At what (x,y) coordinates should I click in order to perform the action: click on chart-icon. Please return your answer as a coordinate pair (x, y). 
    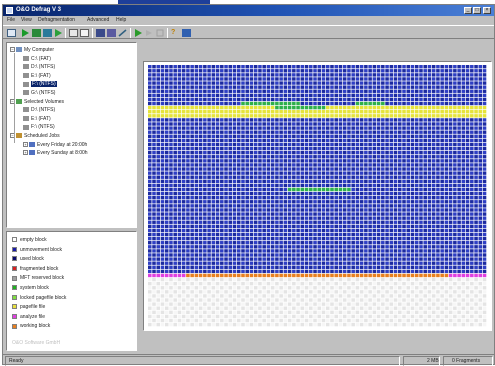
    Looking at the image, I should click on (111, 33).